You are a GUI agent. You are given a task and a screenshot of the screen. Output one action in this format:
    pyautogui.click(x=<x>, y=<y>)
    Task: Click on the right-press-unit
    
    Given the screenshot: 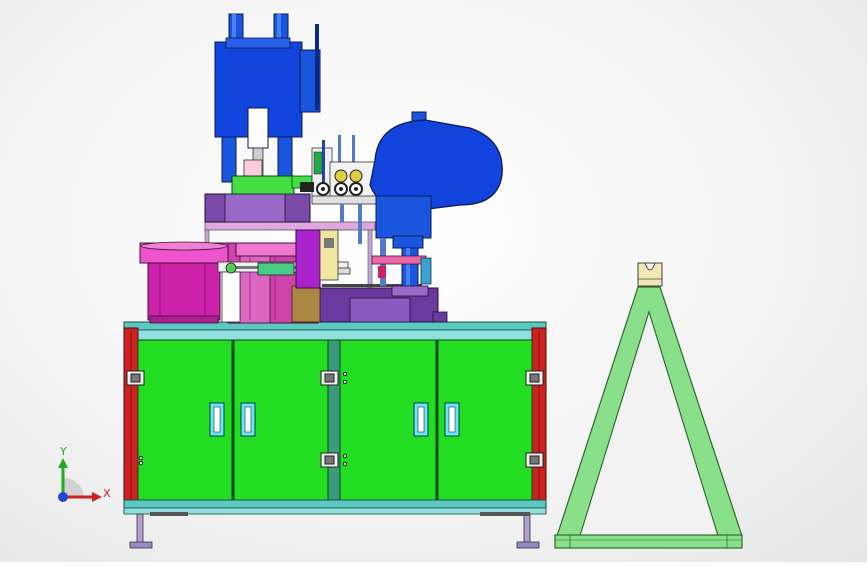 What is the action you would take?
    pyautogui.click(x=436, y=204)
    